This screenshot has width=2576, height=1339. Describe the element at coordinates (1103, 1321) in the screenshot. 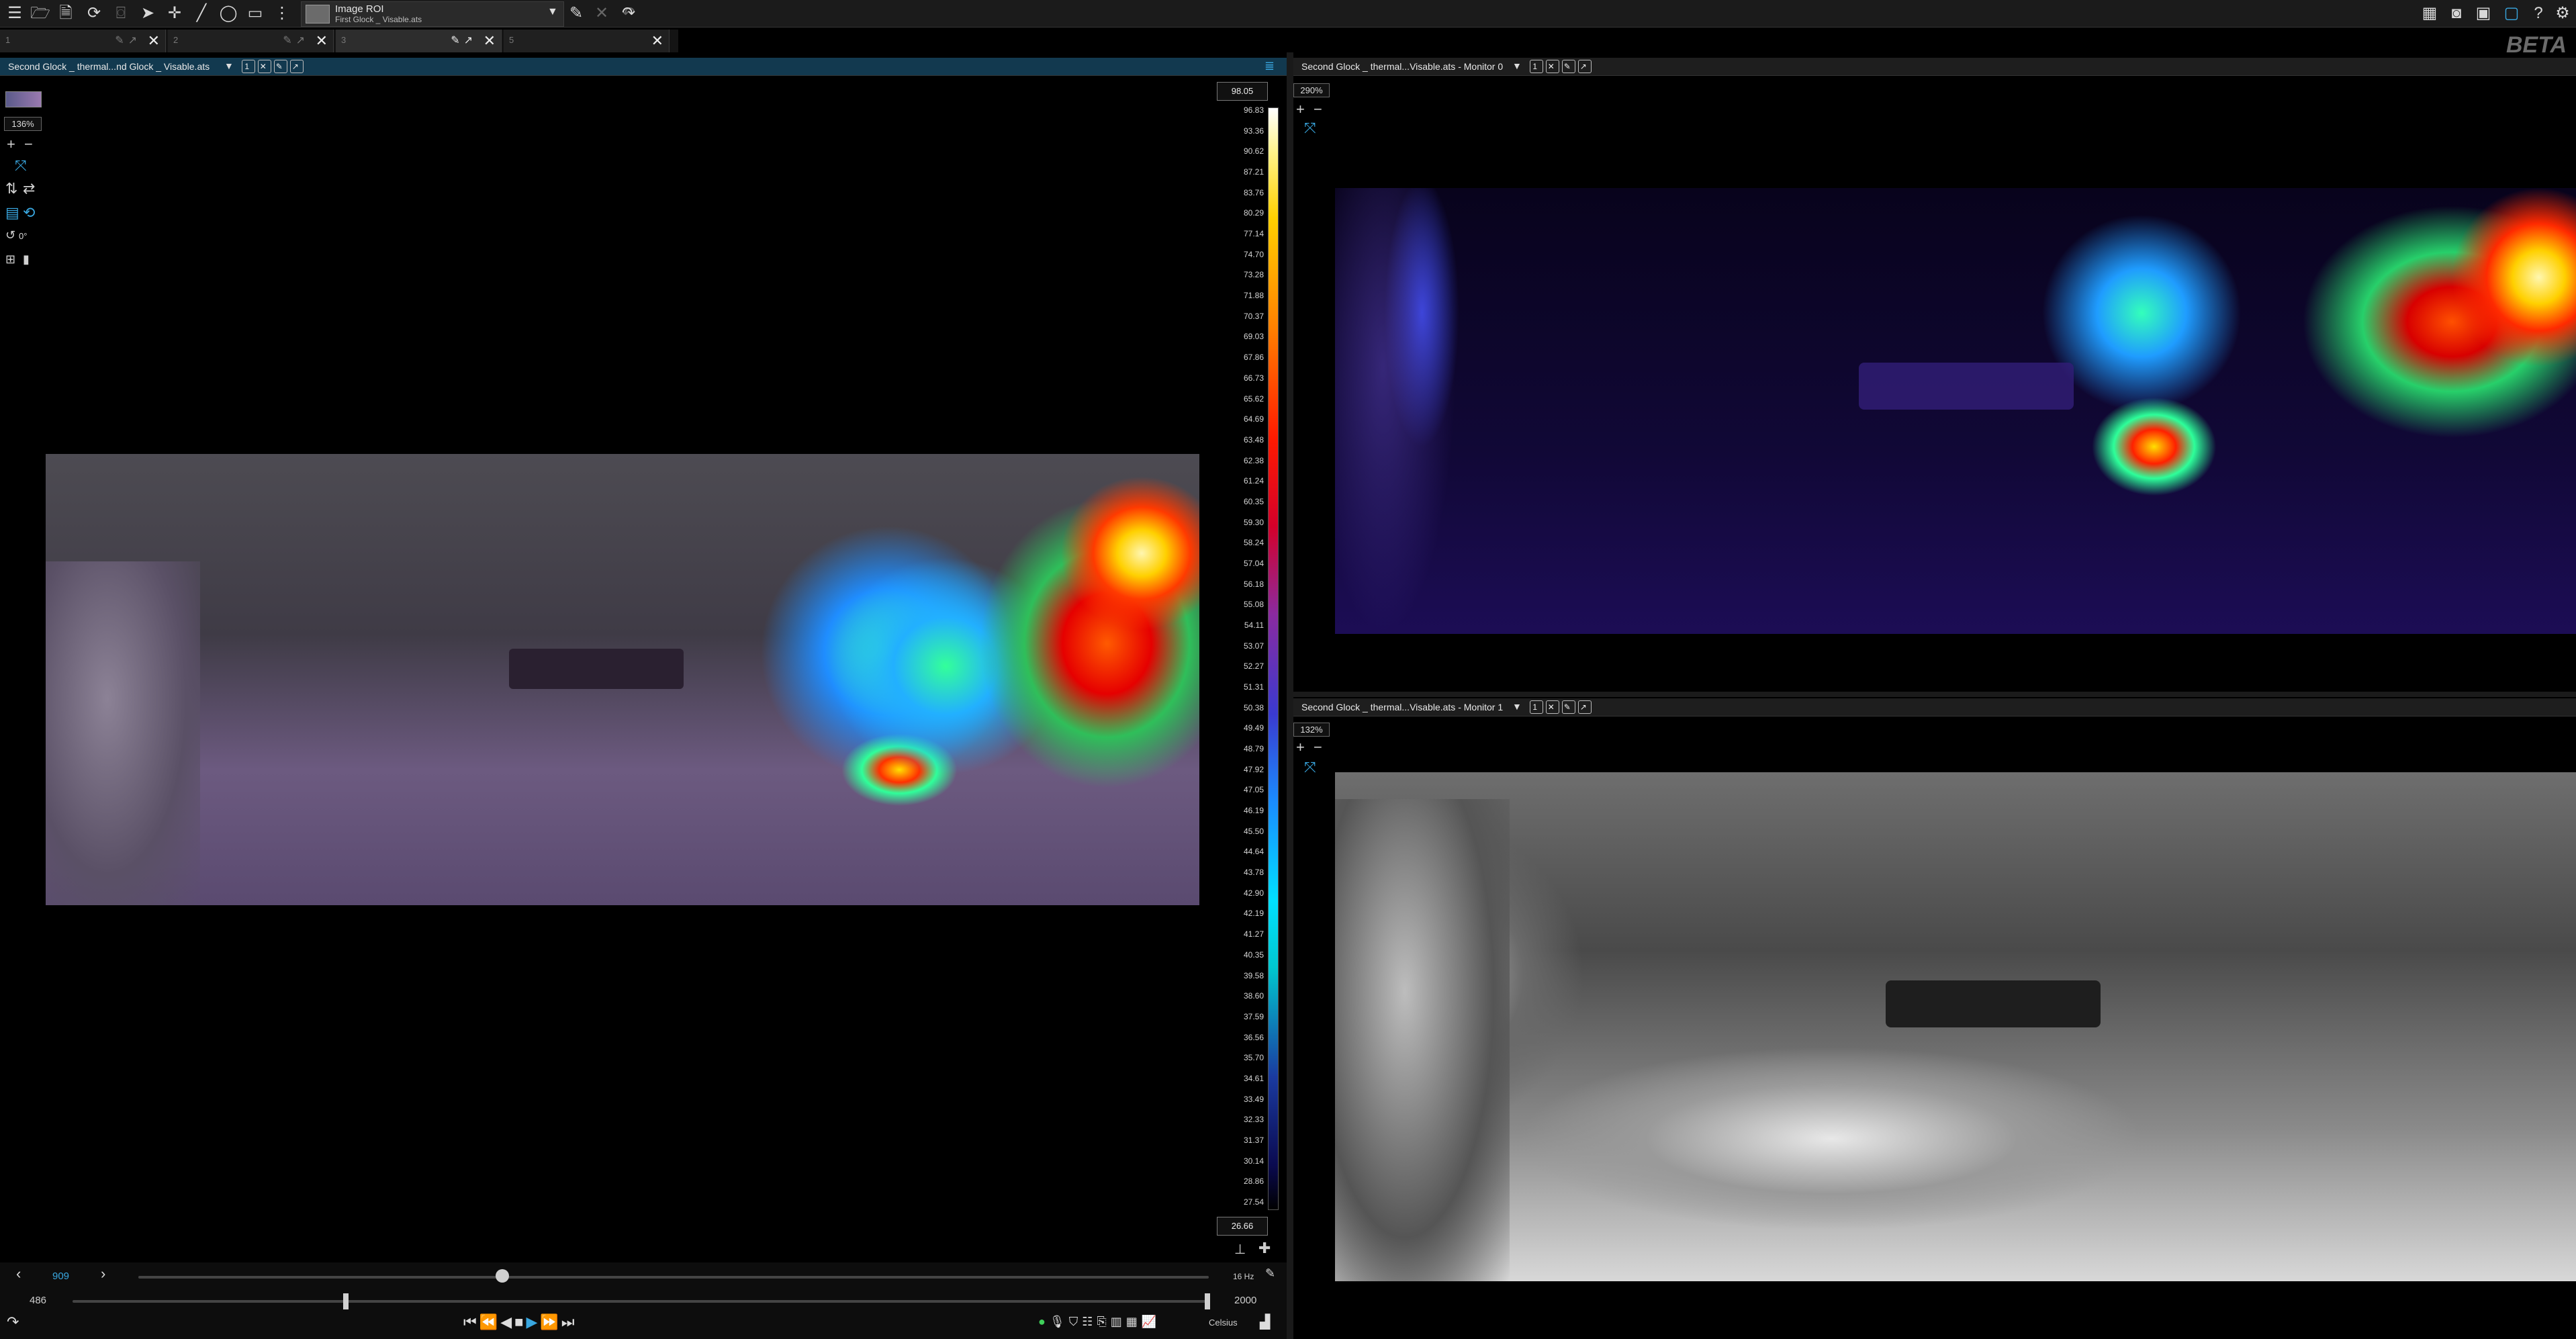

I see `export-icon: ⎘` at that location.